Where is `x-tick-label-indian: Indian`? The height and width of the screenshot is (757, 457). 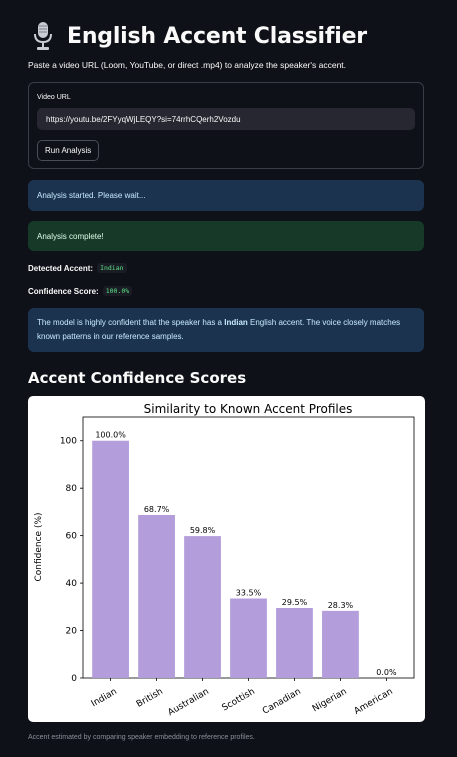
x-tick-label-indian: Indian is located at coordinates (104, 698).